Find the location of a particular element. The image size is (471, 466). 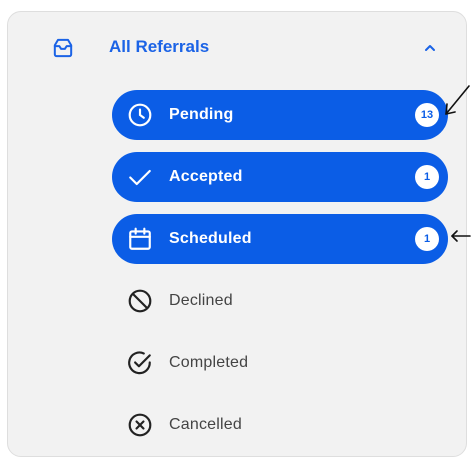

referral-filter-pending: Pending 13 is located at coordinates (280, 115).